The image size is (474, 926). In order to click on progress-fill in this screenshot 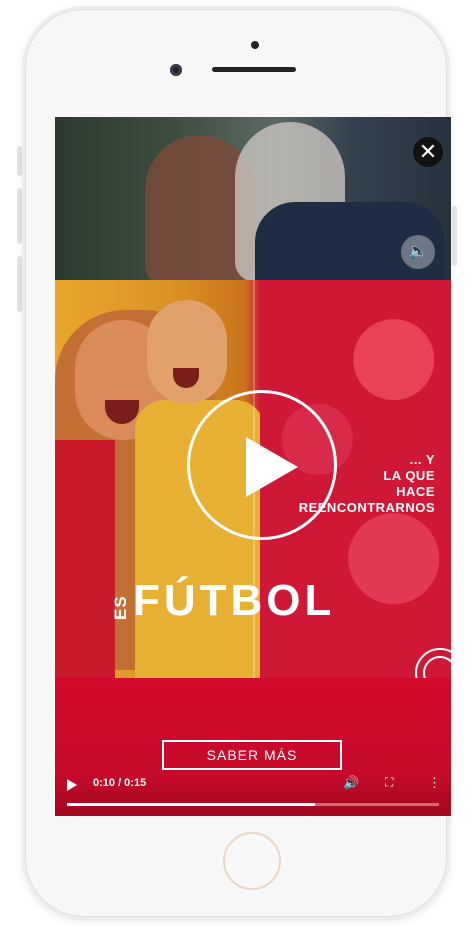, I will do `click(191, 804)`.